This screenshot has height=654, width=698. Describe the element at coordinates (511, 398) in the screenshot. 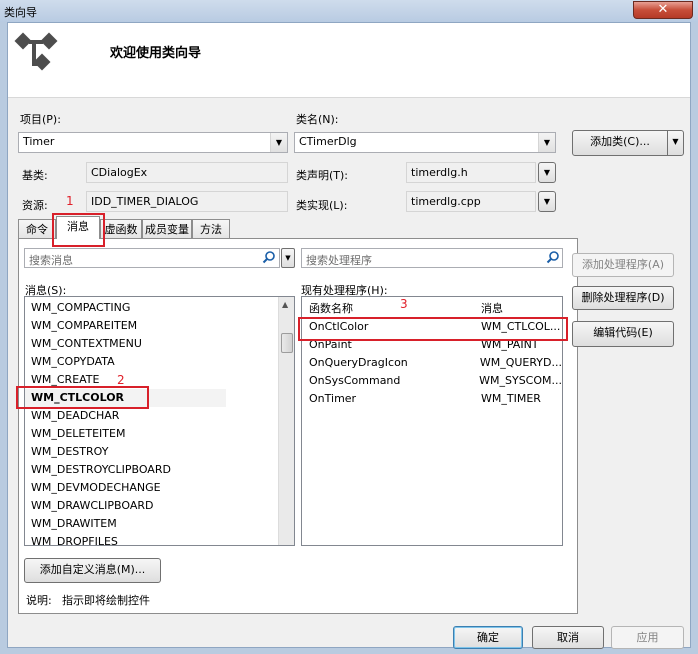

I see `handler-msg: WM_TIMER` at that location.